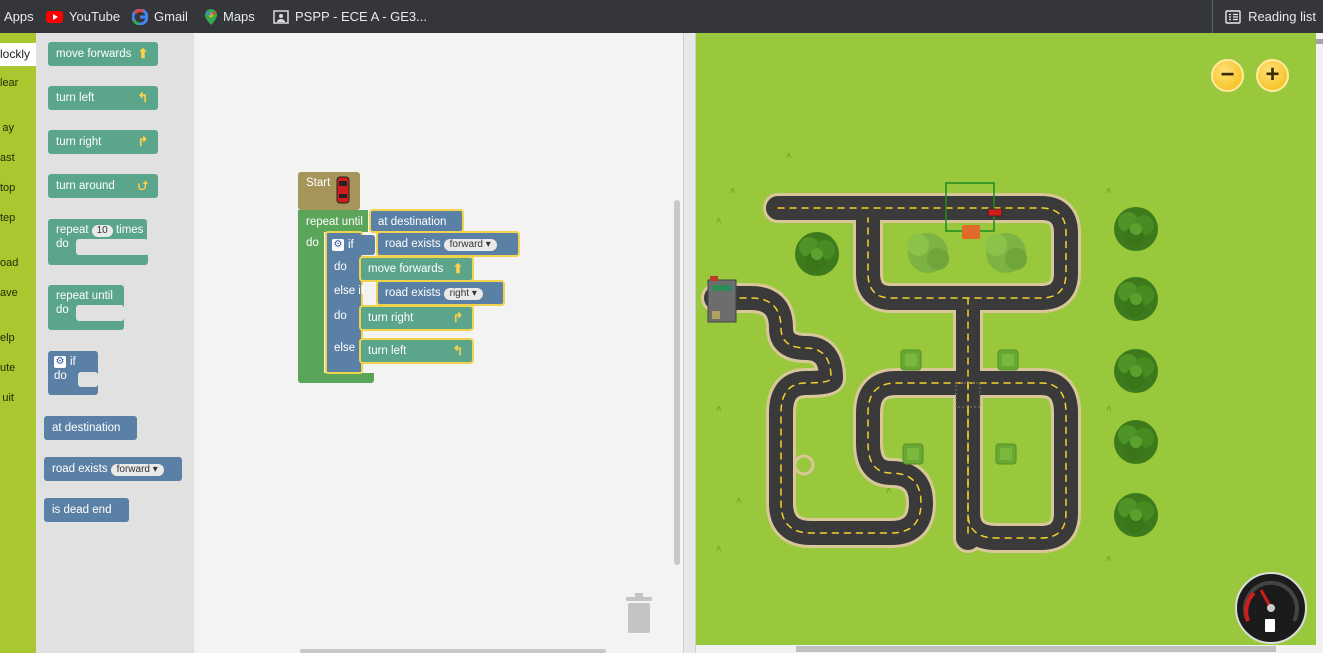  Describe the element at coordinates (15, 188) in the screenshot. I see `sidebar-item-stop: top` at that location.